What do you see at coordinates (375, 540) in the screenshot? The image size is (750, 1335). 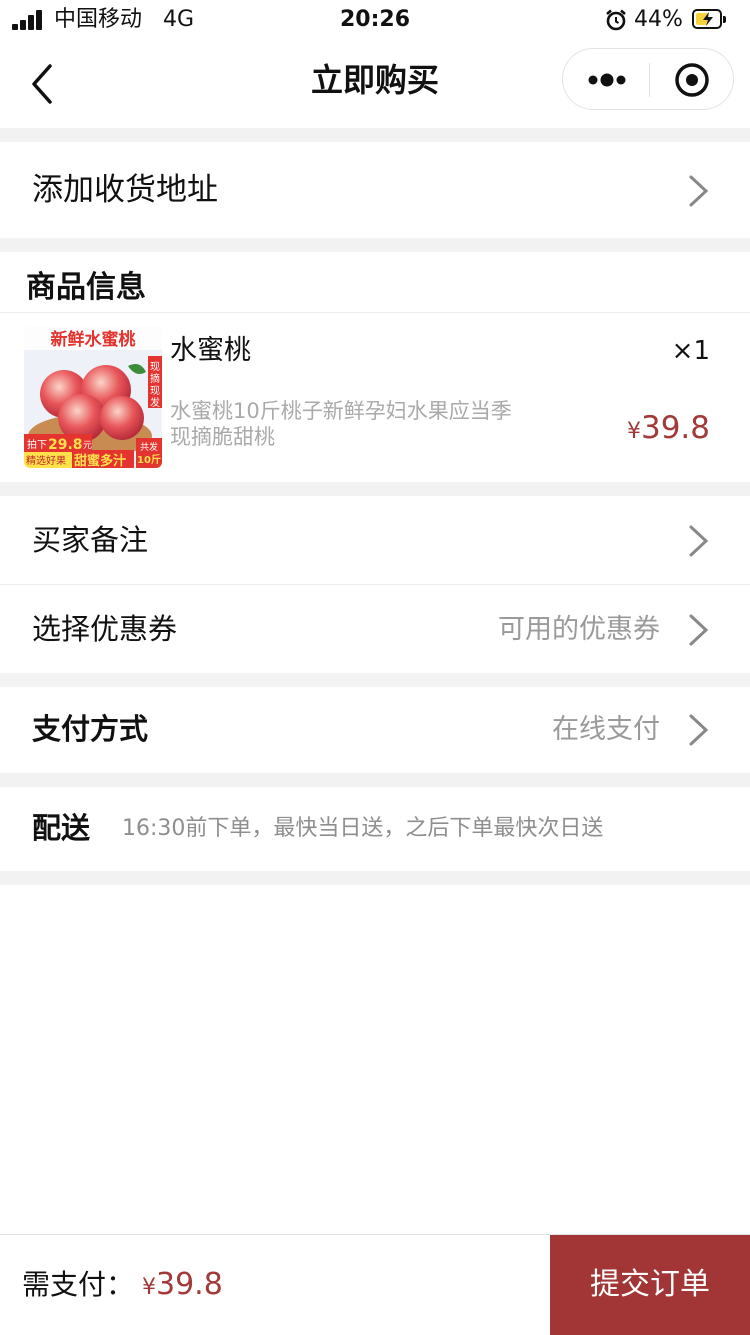 I see `buyer-remarks-row: 买家备注` at bounding box center [375, 540].